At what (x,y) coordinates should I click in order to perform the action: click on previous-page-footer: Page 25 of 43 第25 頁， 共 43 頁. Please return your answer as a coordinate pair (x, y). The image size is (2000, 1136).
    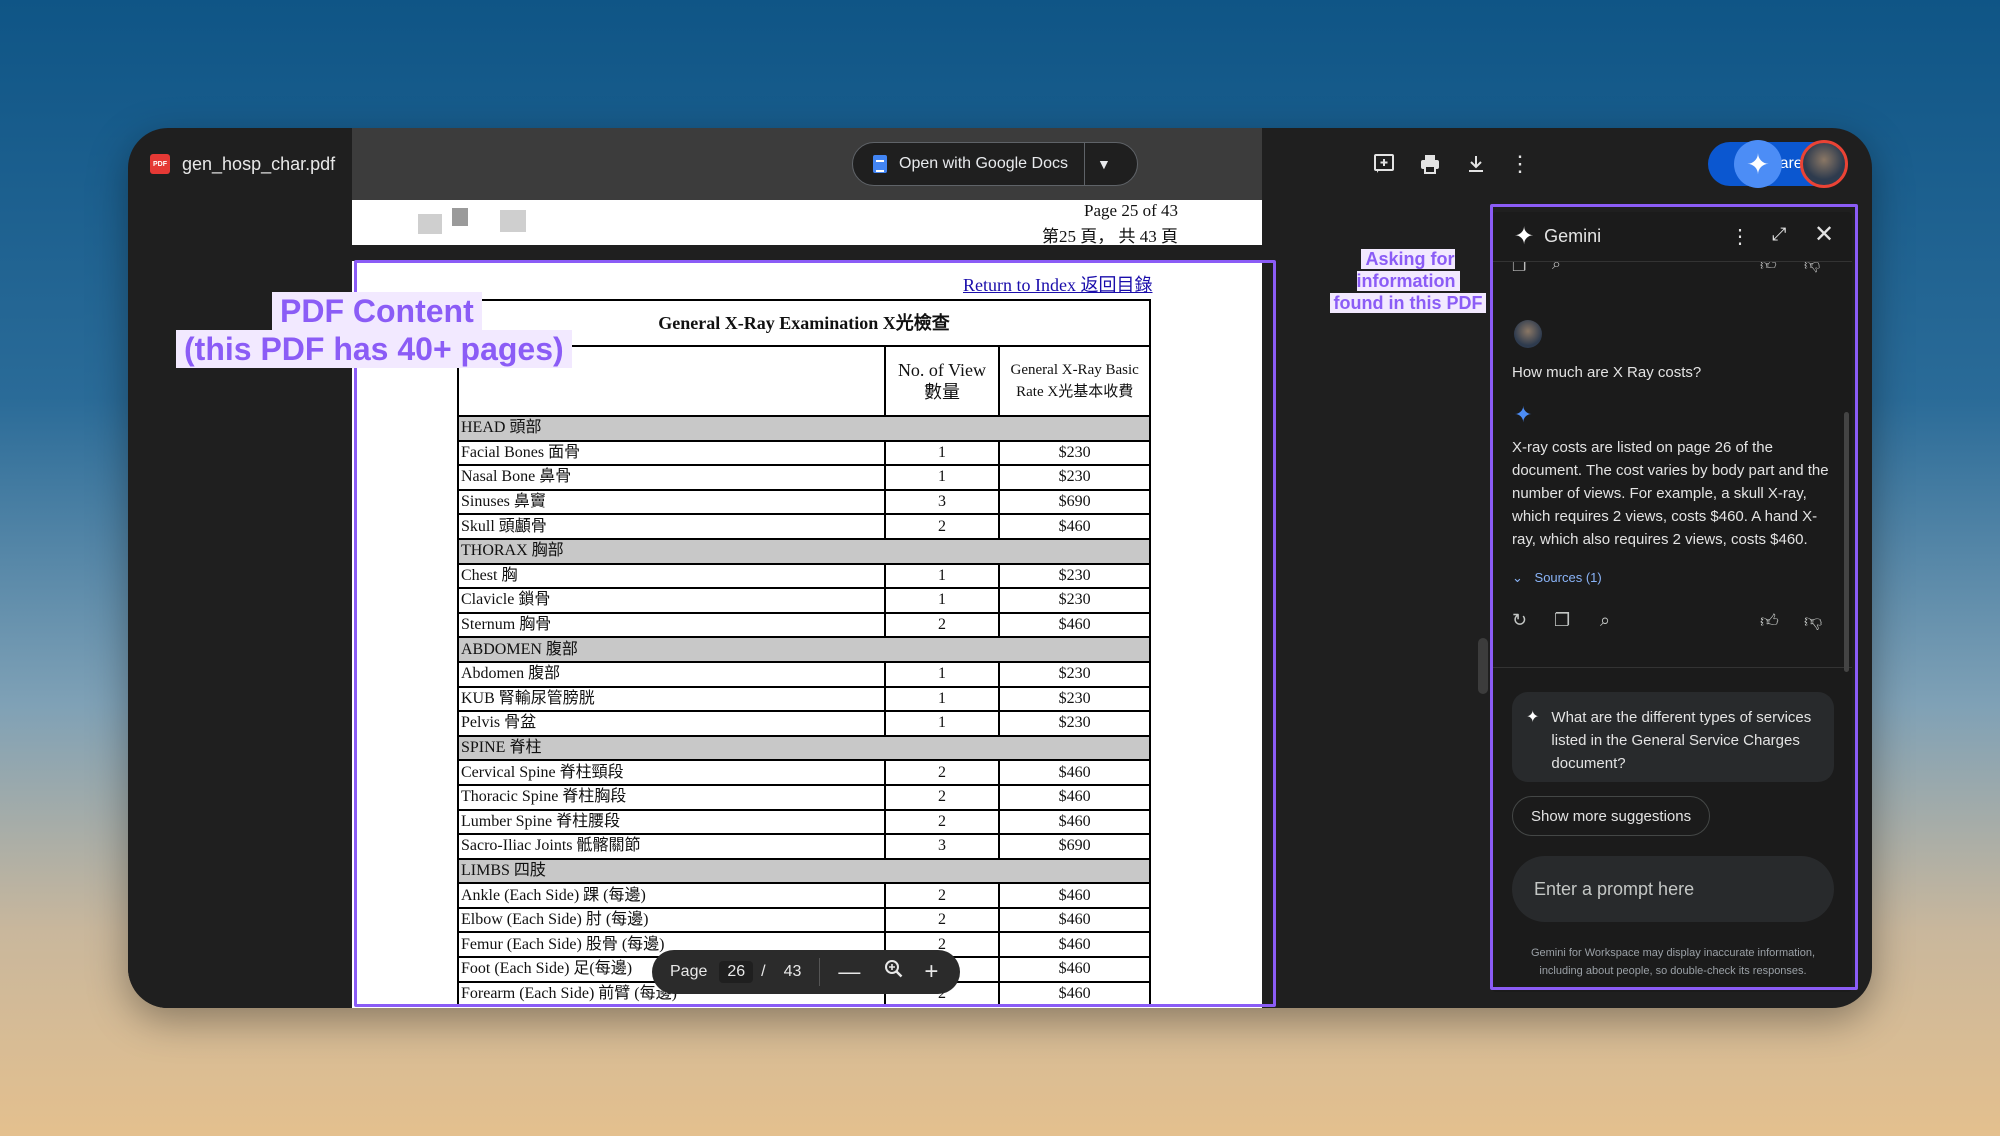
    Looking at the image, I should click on (807, 223).